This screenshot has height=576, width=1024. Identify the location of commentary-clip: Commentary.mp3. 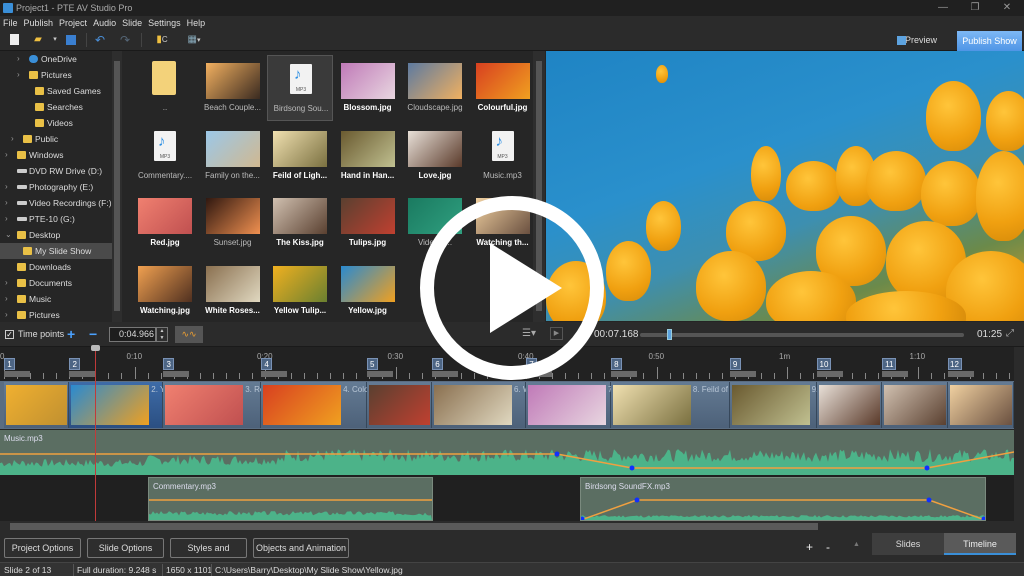
(290, 499).